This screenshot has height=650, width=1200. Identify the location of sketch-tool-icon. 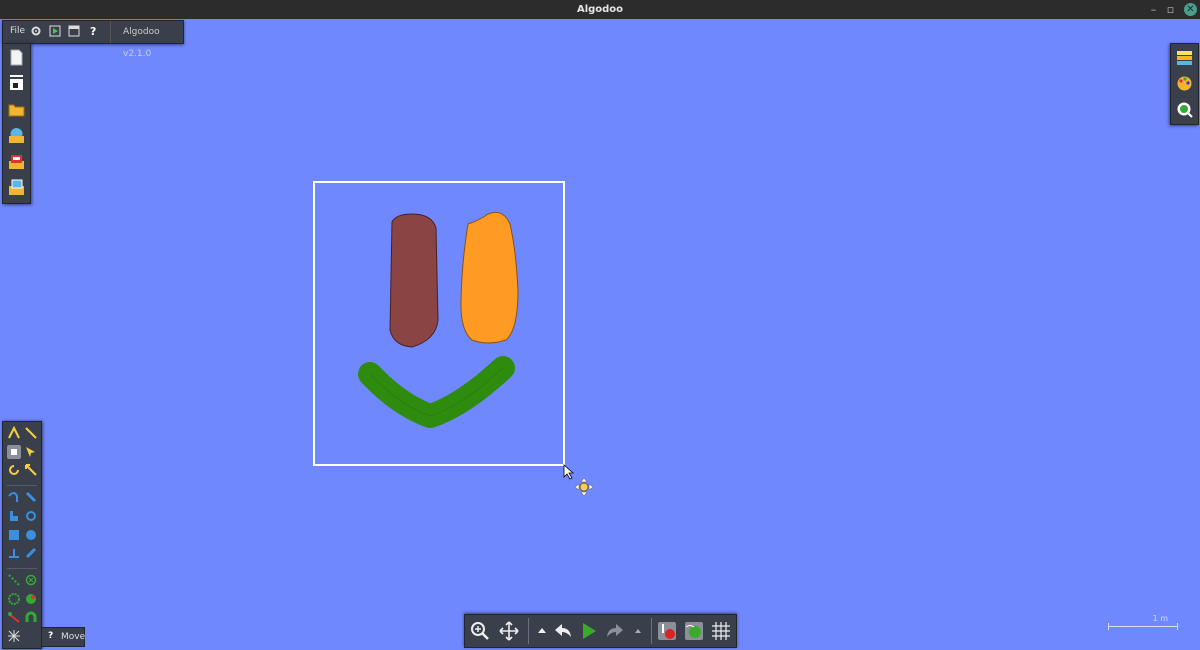
(14, 433).